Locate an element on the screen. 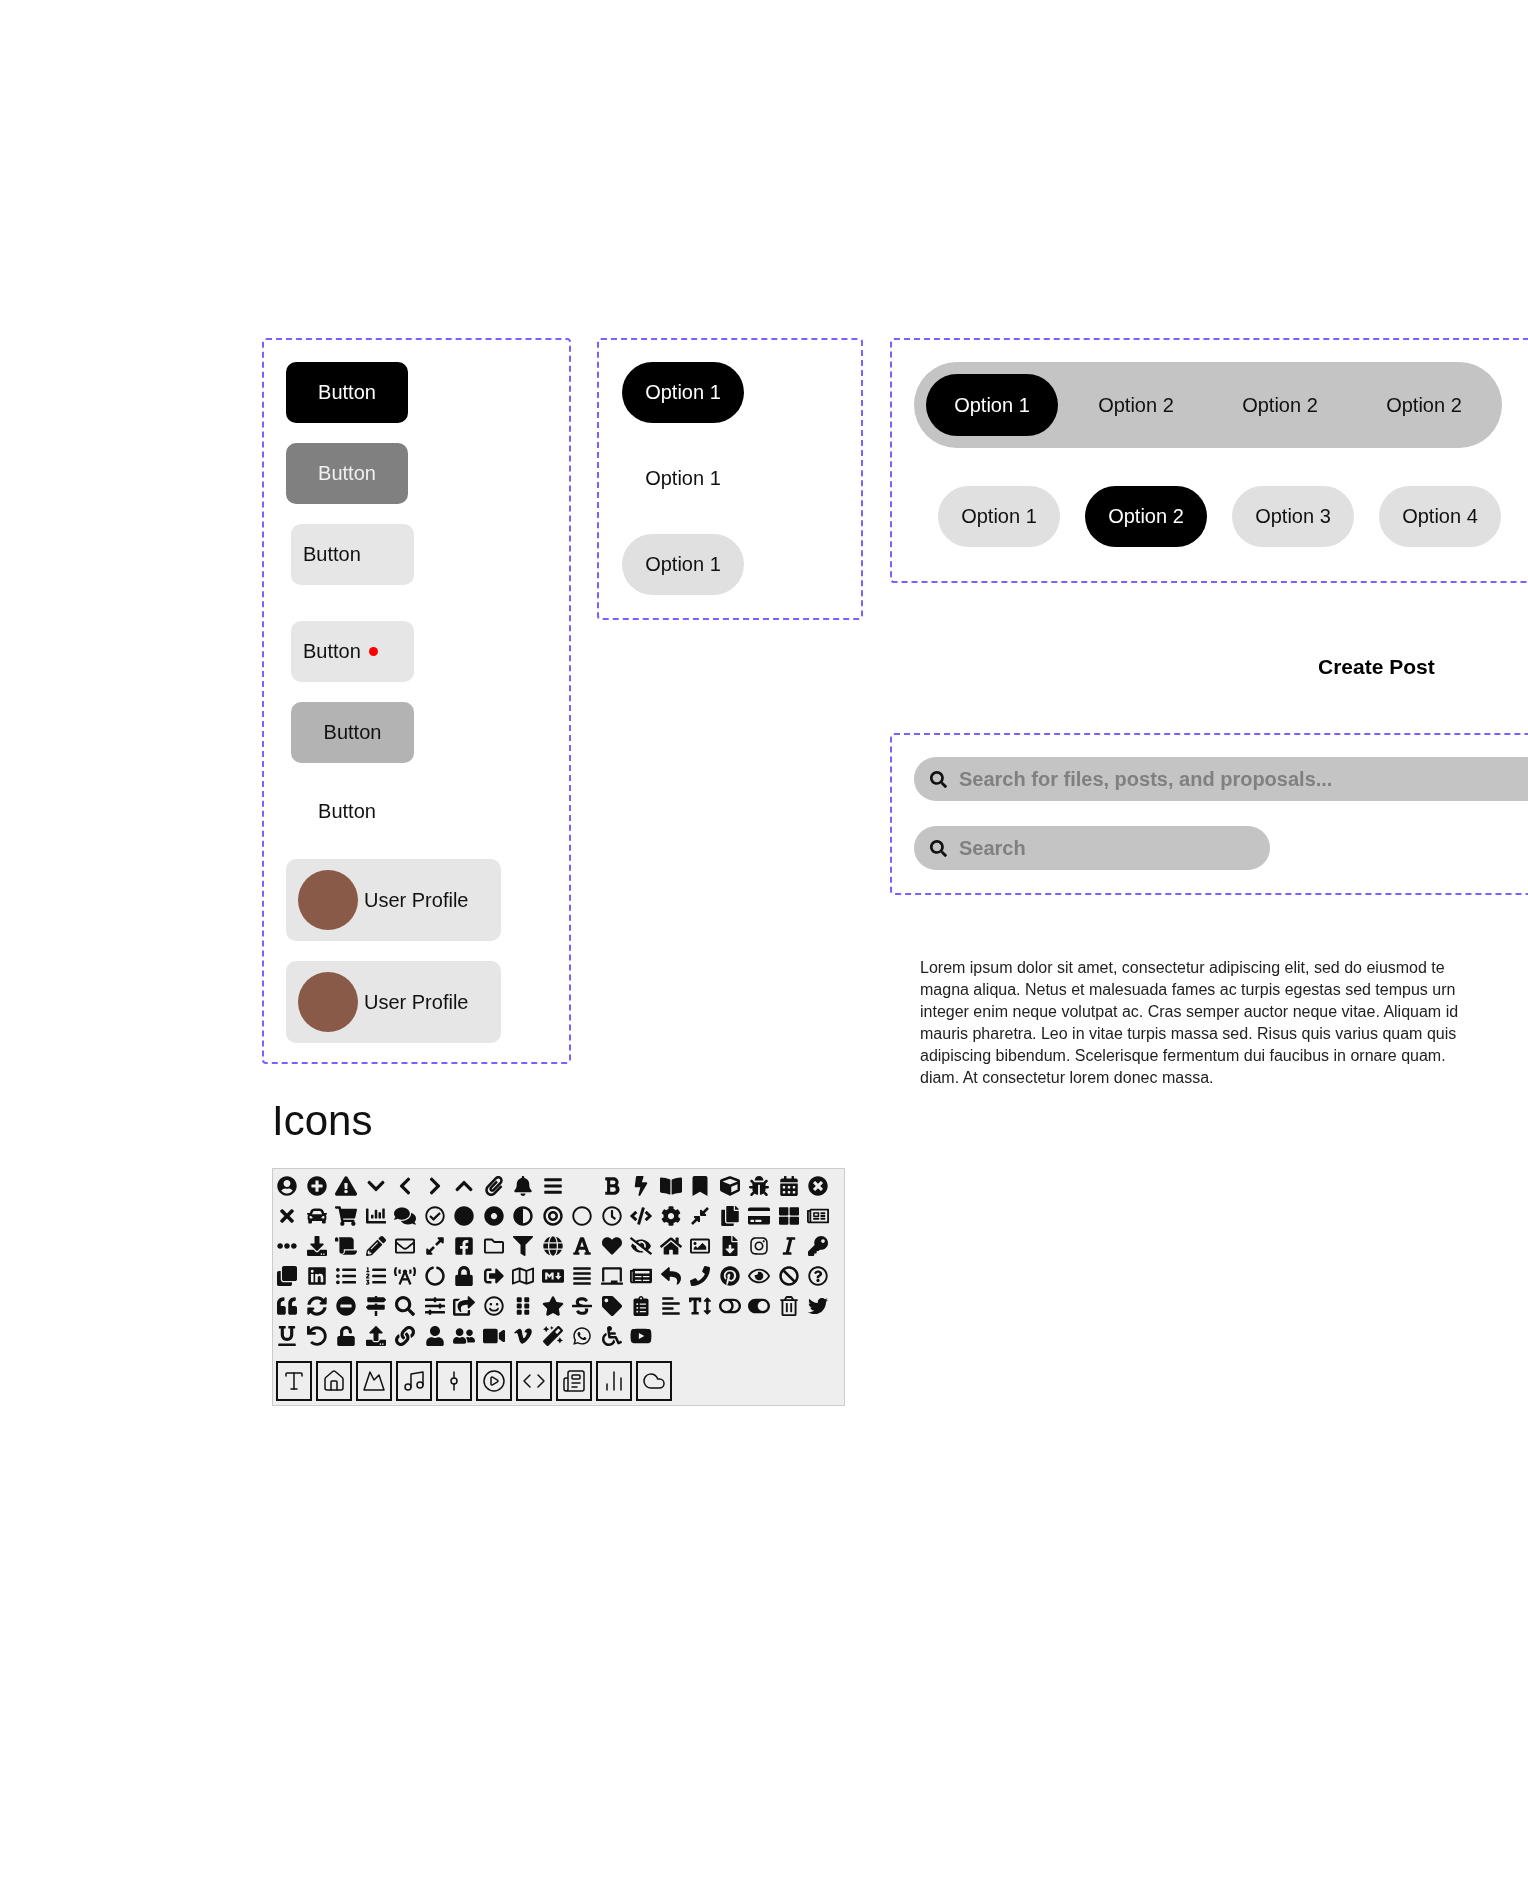  eye-icon is located at coordinates (759, 1276).